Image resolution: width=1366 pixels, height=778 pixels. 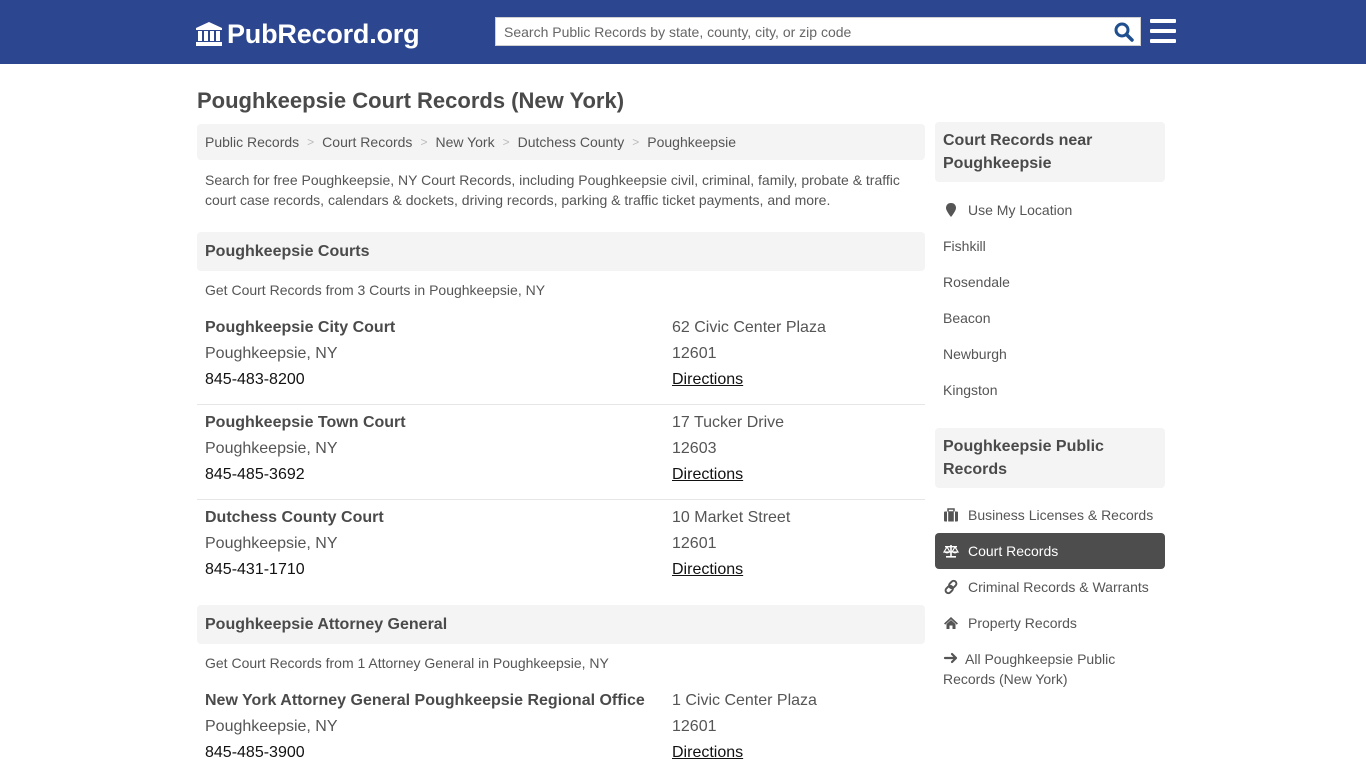 What do you see at coordinates (411, 100) in the screenshot?
I see `page-title: Poughkeepsie Court Records (New York)` at bounding box center [411, 100].